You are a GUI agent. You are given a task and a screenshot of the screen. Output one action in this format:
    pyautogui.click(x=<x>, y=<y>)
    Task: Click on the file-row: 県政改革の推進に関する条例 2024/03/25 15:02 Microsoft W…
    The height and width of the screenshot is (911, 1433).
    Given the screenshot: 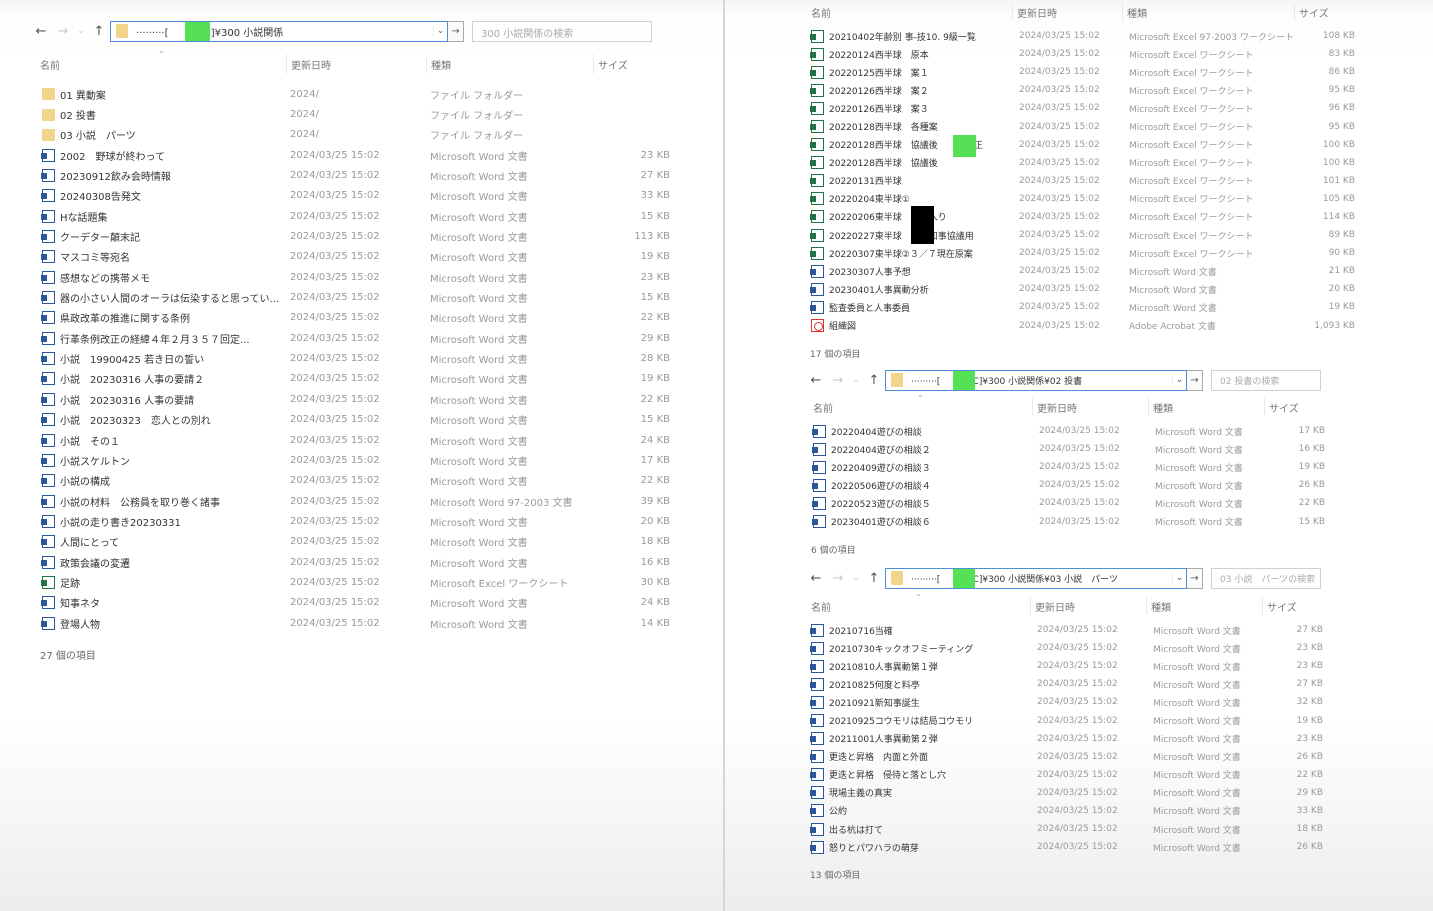 What is the action you would take?
    pyautogui.click(x=370, y=318)
    